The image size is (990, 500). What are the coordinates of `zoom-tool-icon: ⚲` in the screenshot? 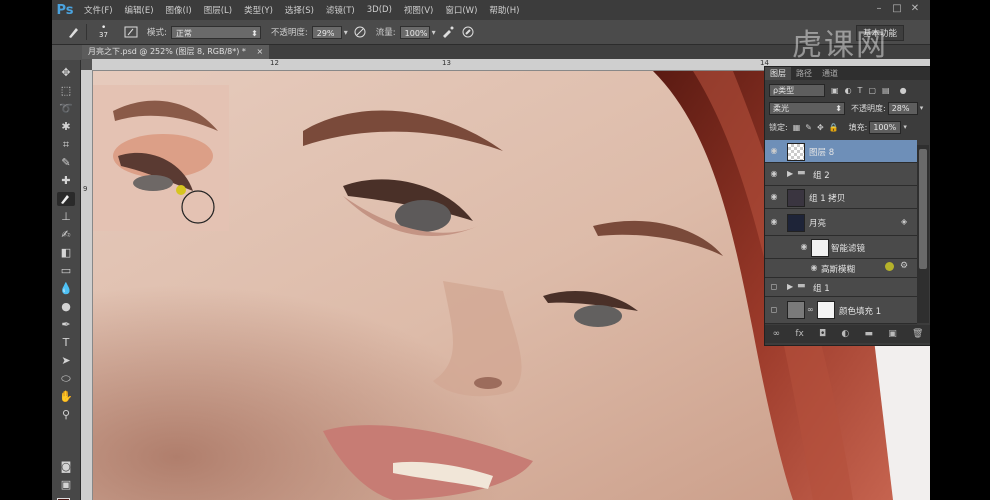 It's located at (66, 415).